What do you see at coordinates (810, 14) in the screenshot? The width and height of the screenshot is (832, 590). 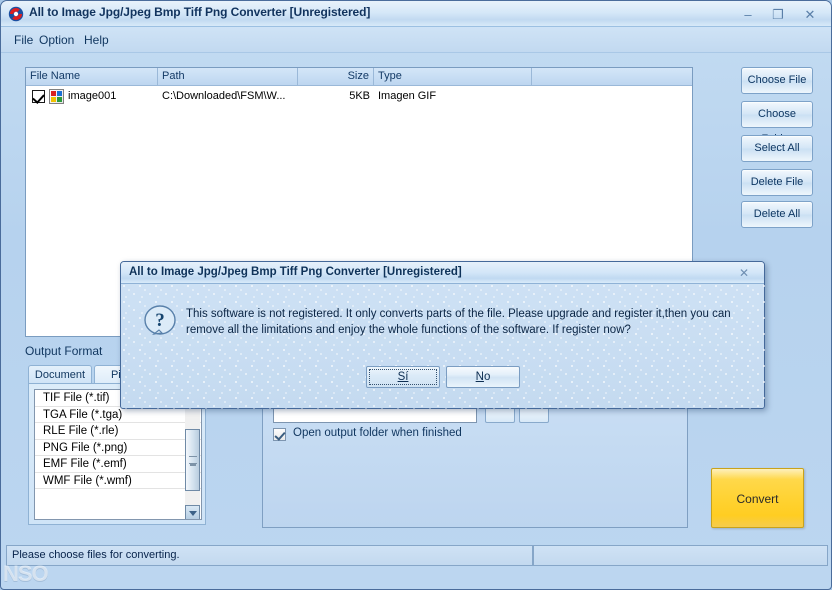 I see `close-button: ✕` at bounding box center [810, 14].